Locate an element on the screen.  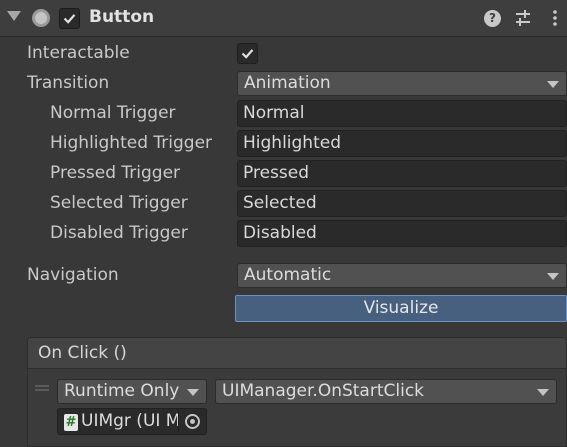
help-icon: ? is located at coordinates (492, 18).